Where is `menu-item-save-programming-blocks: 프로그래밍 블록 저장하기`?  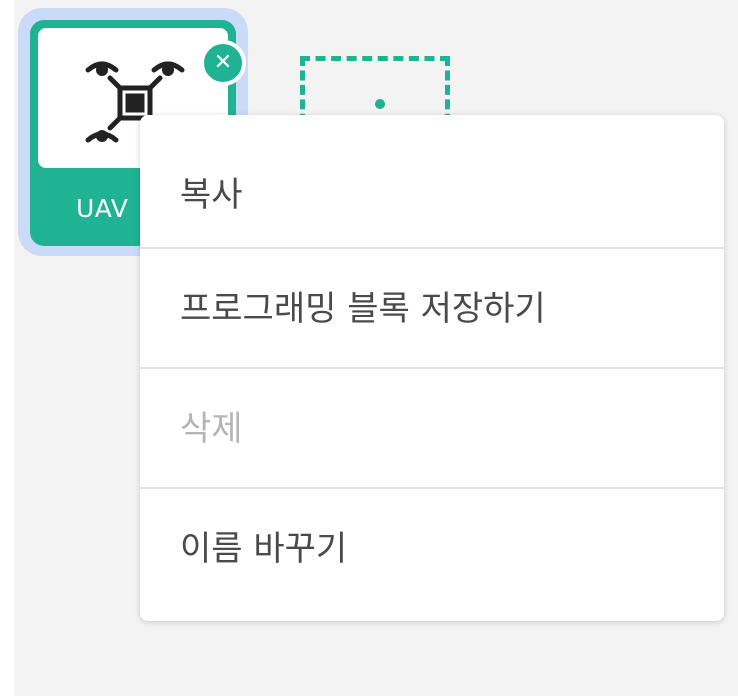 menu-item-save-programming-blocks: 프로그래밍 블록 저장하기 is located at coordinates (432, 309).